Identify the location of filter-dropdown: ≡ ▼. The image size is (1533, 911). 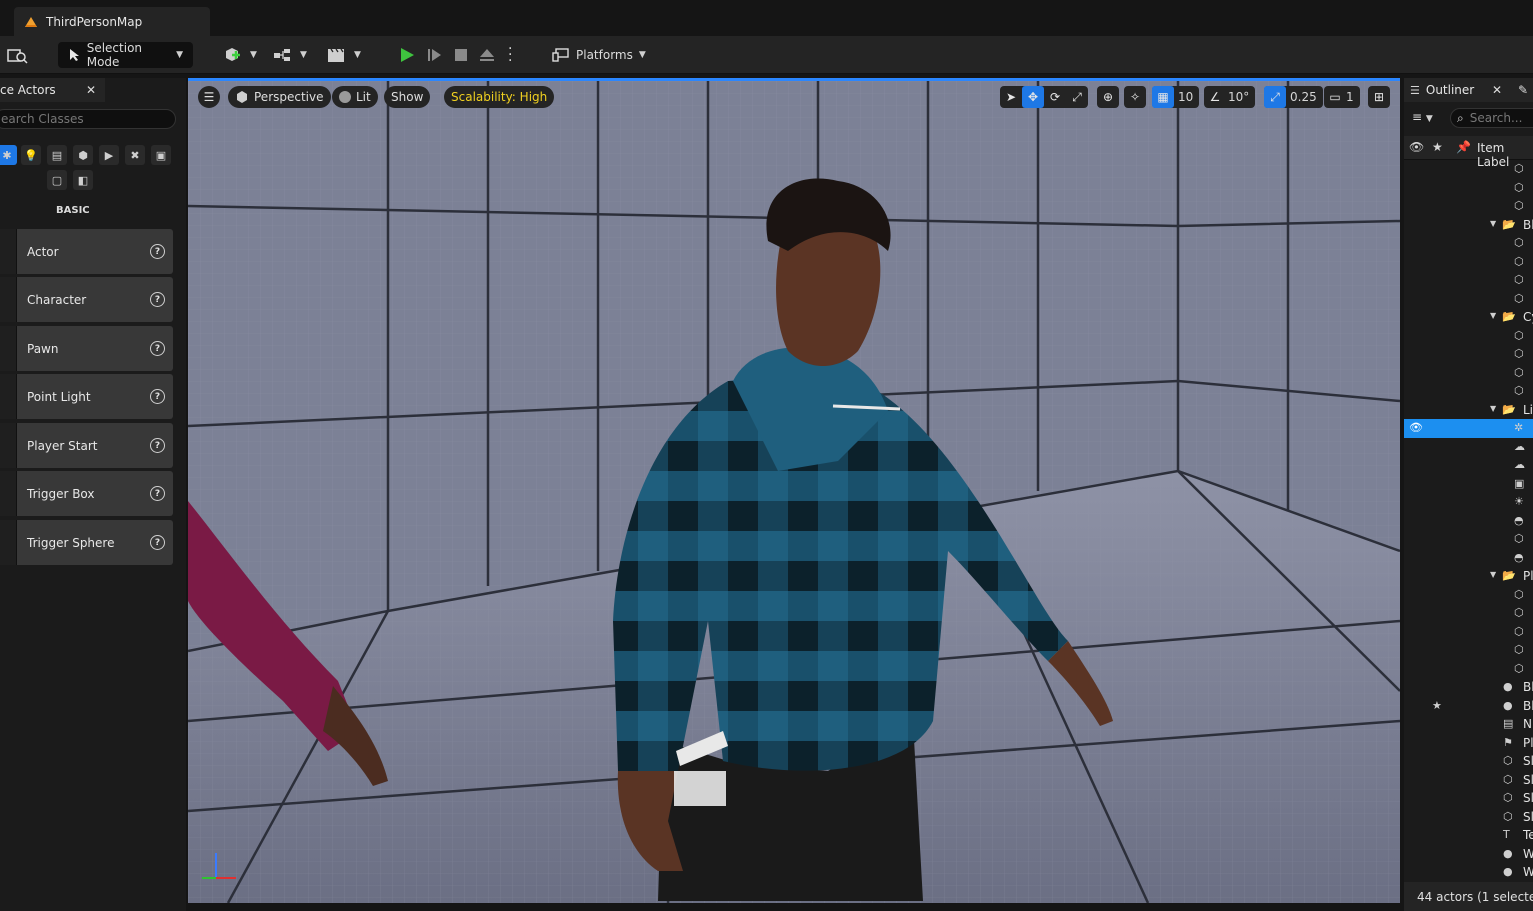
(1422, 117).